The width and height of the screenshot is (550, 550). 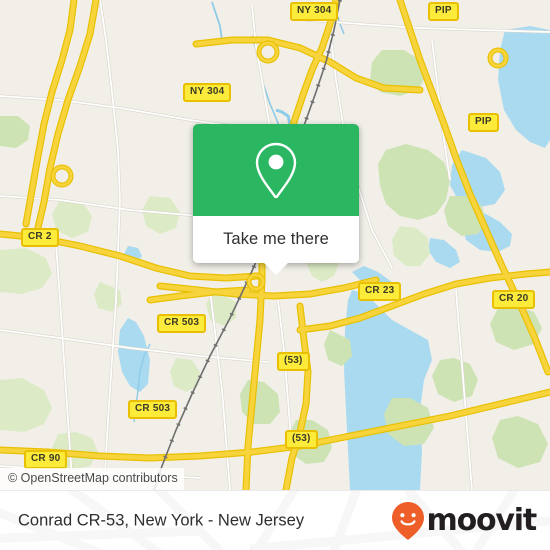 I want to click on moovit-smiley-pin-icon, so click(x=407, y=521).